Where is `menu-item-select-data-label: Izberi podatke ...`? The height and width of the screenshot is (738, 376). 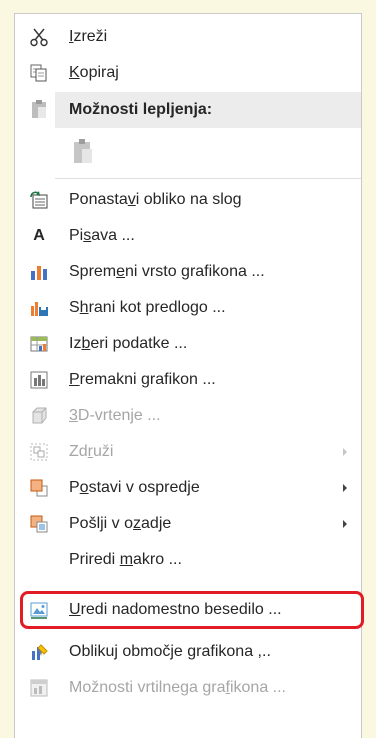 menu-item-select-data-label: Izberi podatke ... is located at coordinates (128, 343).